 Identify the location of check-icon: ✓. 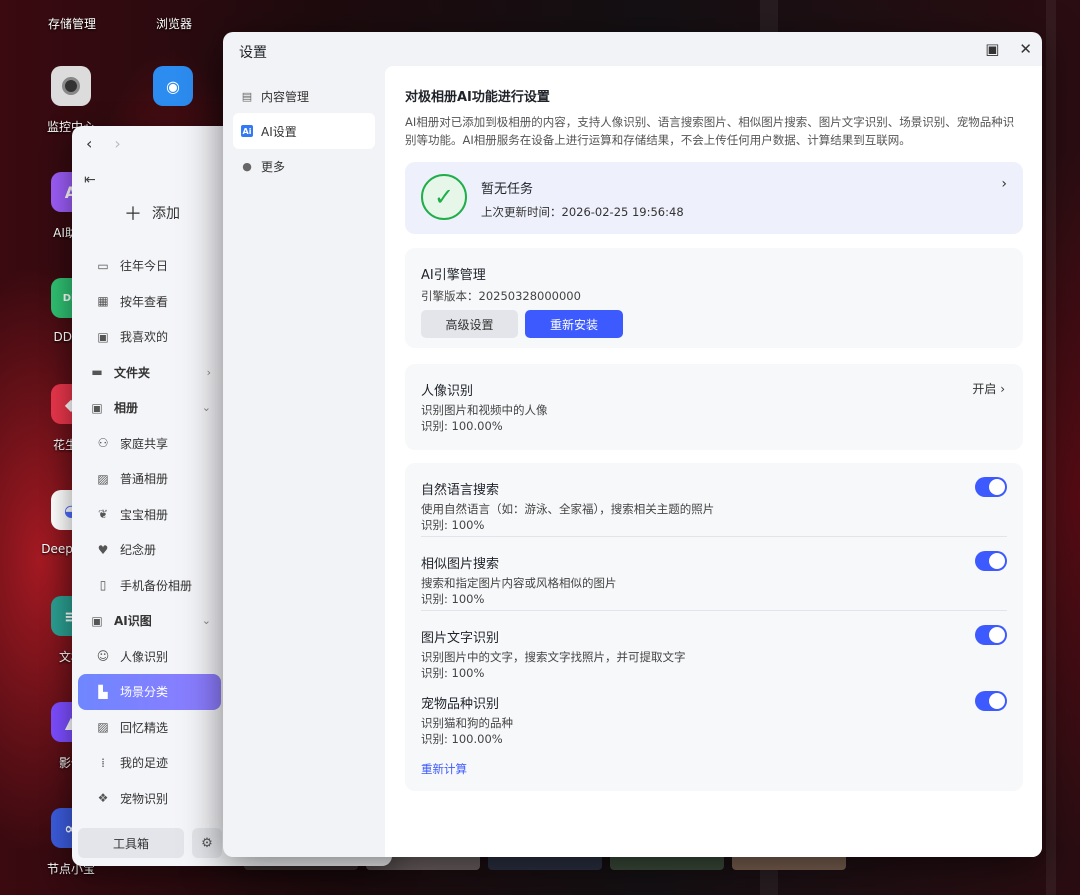
(444, 197).